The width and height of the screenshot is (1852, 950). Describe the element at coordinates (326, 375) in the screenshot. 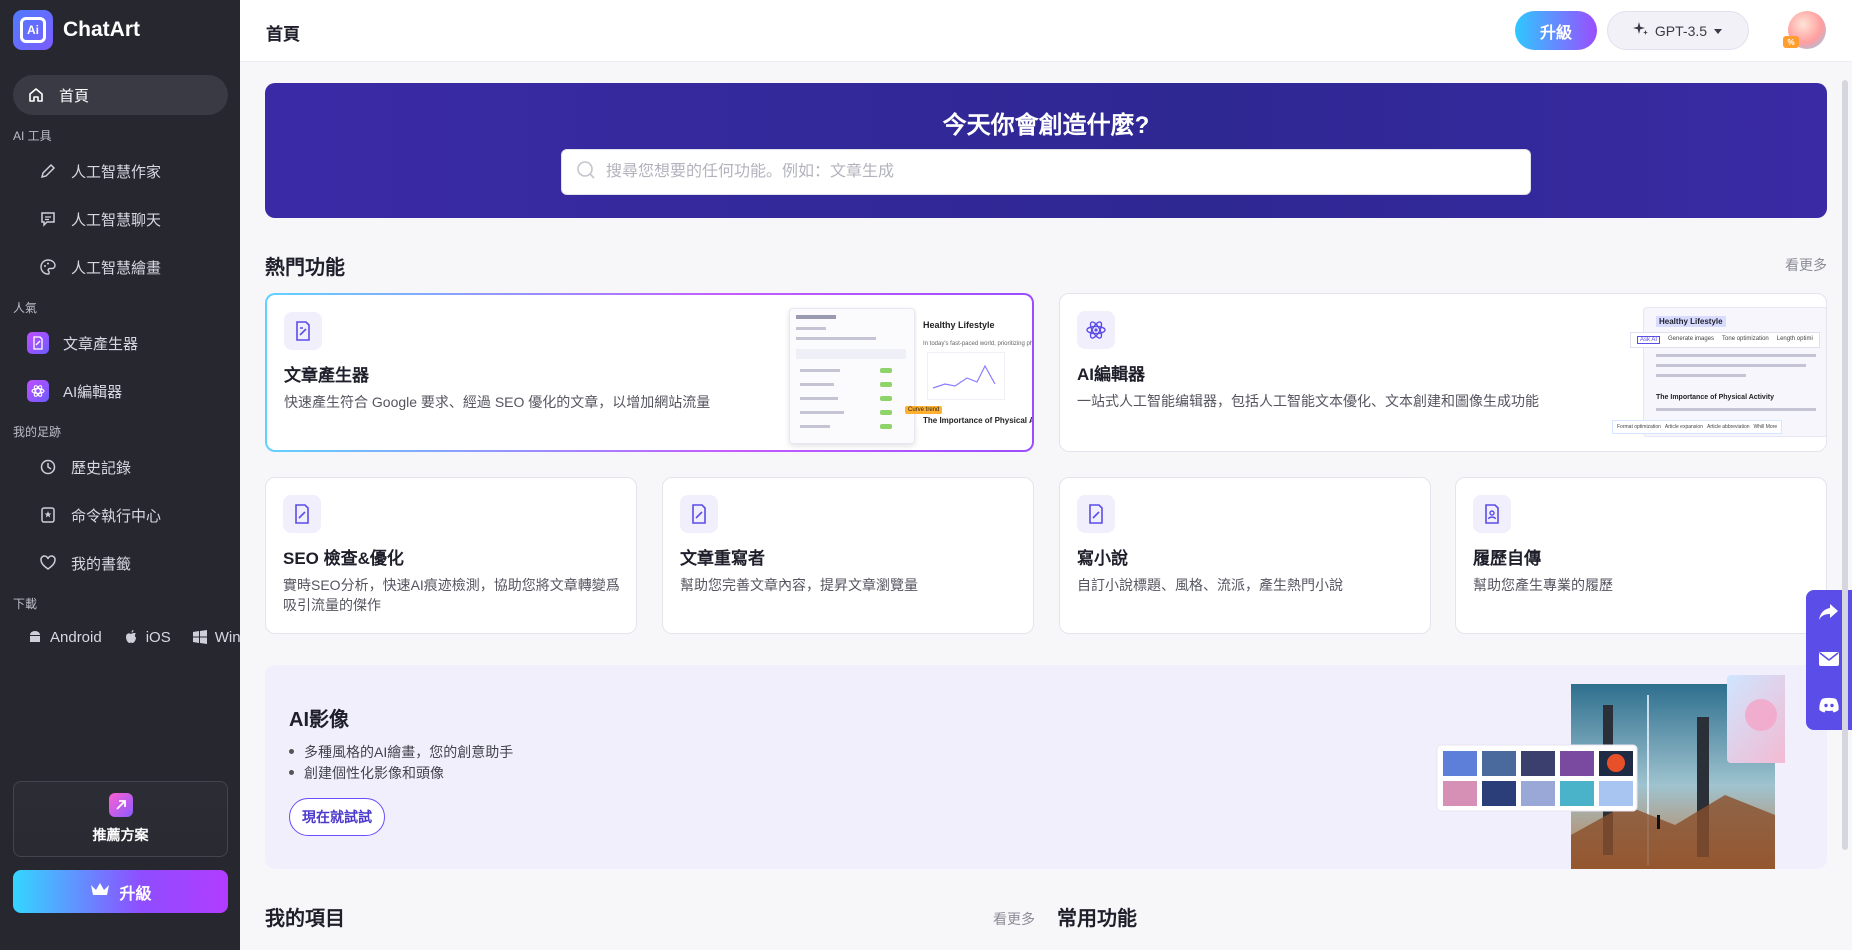

I see `card-title: 文章產生器` at that location.